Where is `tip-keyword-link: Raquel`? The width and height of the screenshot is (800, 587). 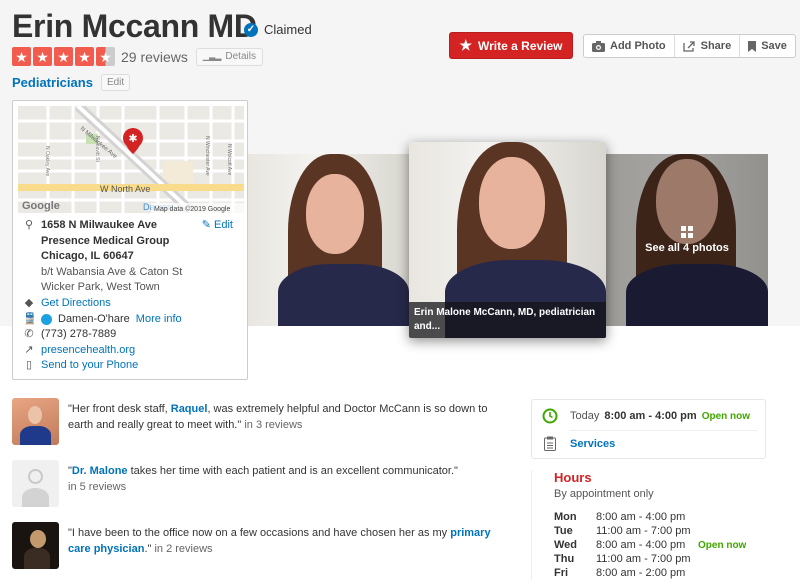
tip-keyword-link: Raquel is located at coordinates (189, 409).